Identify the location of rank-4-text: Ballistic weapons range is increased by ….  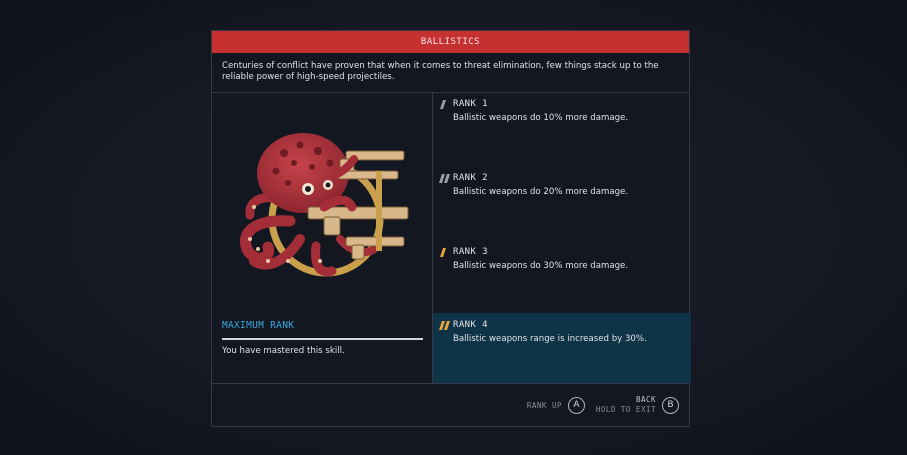
(550, 339).